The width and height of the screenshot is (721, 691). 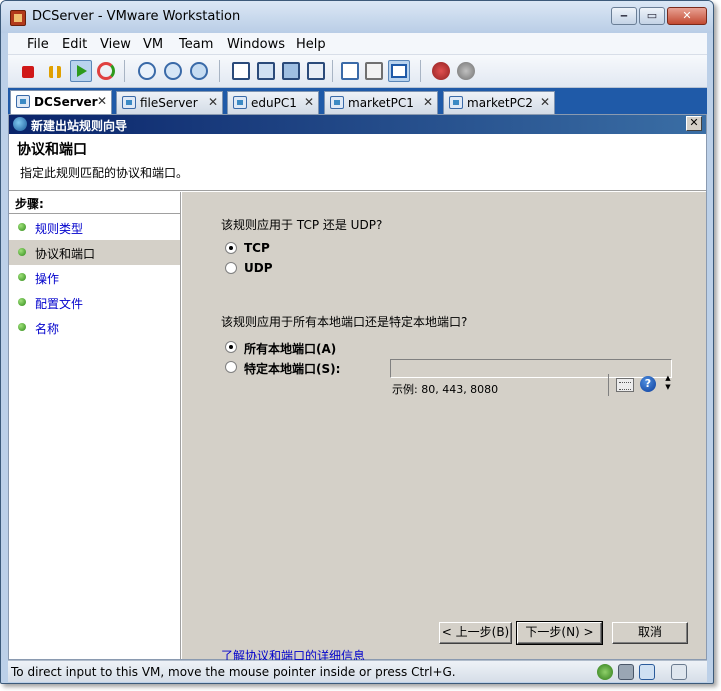 What do you see at coordinates (94, 277) in the screenshot?
I see `step-action: 操作` at bounding box center [94, 277].